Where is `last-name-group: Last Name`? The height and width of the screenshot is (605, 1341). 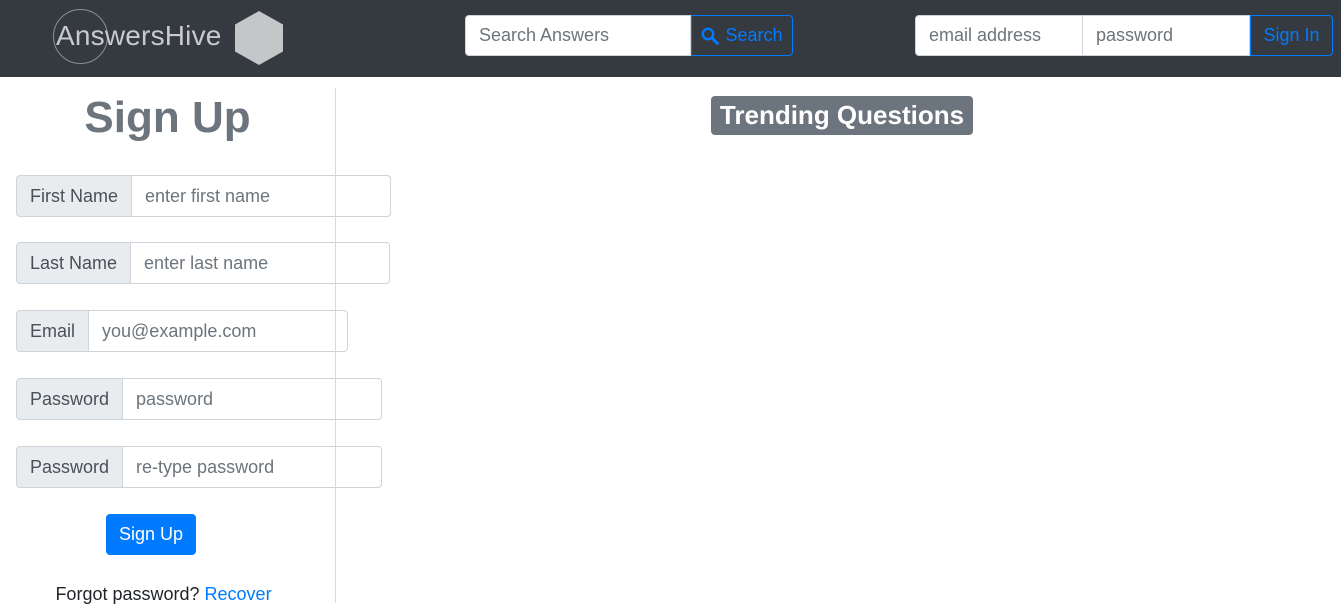
last-name-group: Last Name is located at coordinates (203, 263).